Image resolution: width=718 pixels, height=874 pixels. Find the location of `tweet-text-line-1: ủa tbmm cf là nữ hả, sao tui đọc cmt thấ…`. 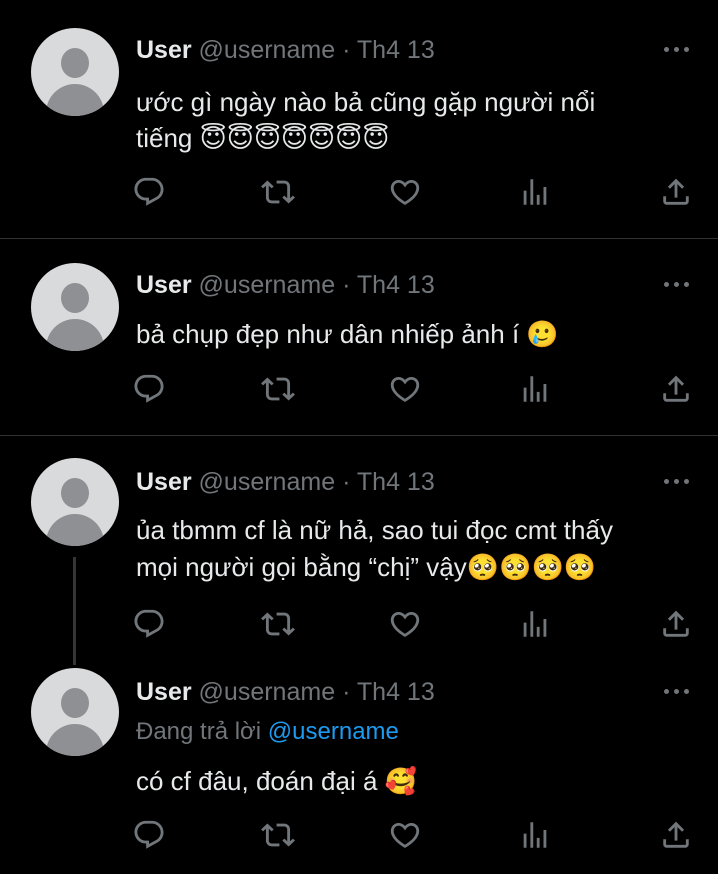

tweet-text-line-1: ủa tbmm cf là nữ hả, sao tui đọc cmt thấ… is located at coordinates (374, 530).